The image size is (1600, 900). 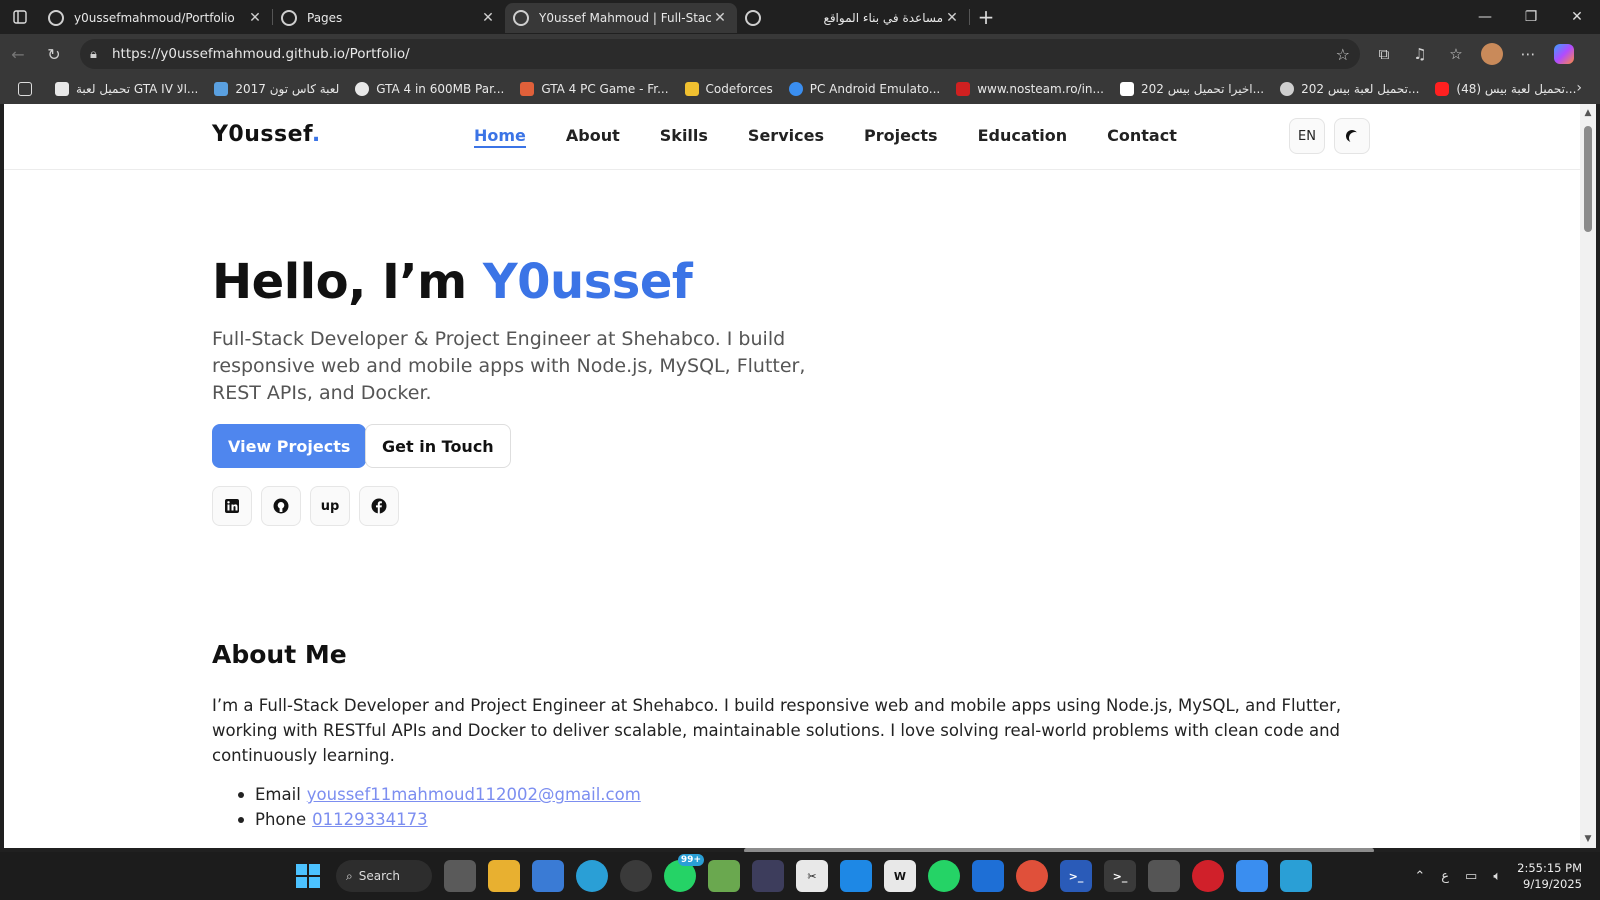 I want to click on linkedin-icon, so click(x=232, y=506).